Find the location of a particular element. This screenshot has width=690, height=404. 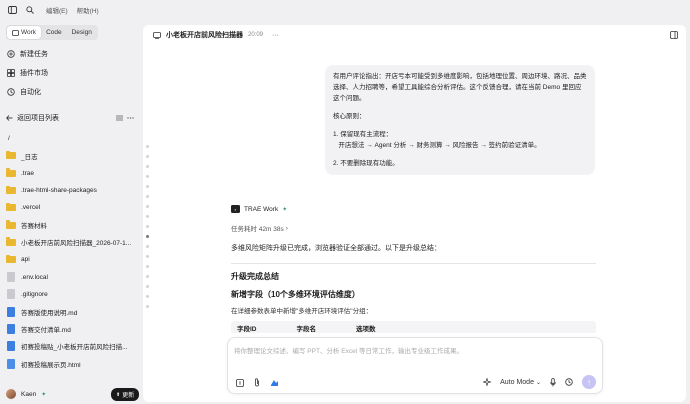

more-icon is located at coordinates (130, 118).